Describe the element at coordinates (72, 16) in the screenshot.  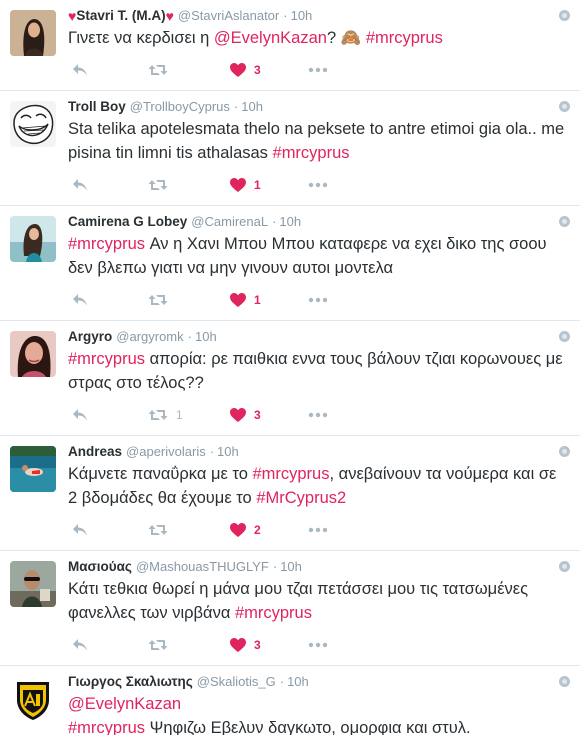
I see `red-heart-icon: ♥` at that location.